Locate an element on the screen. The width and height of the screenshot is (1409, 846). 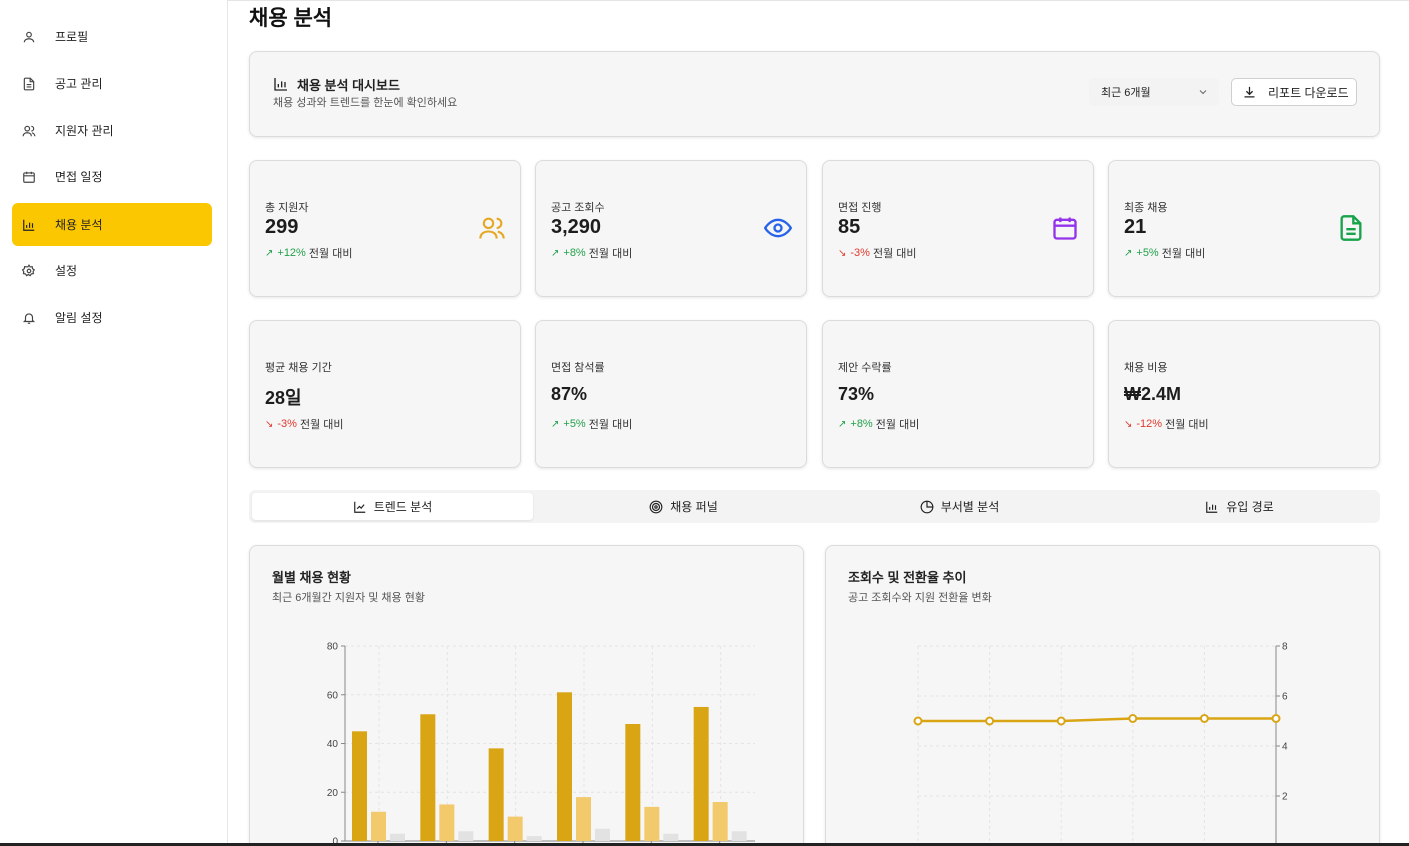
stat-label: 면접 진행 is located at coordinates (860, 208).